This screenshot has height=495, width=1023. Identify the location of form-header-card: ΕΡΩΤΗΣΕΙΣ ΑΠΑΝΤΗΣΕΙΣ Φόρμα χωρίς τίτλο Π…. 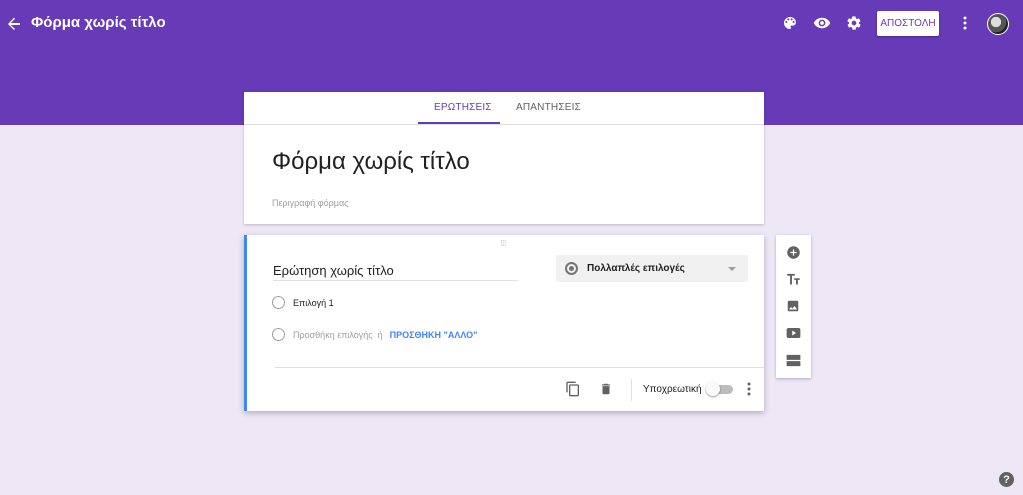
(504, 158).